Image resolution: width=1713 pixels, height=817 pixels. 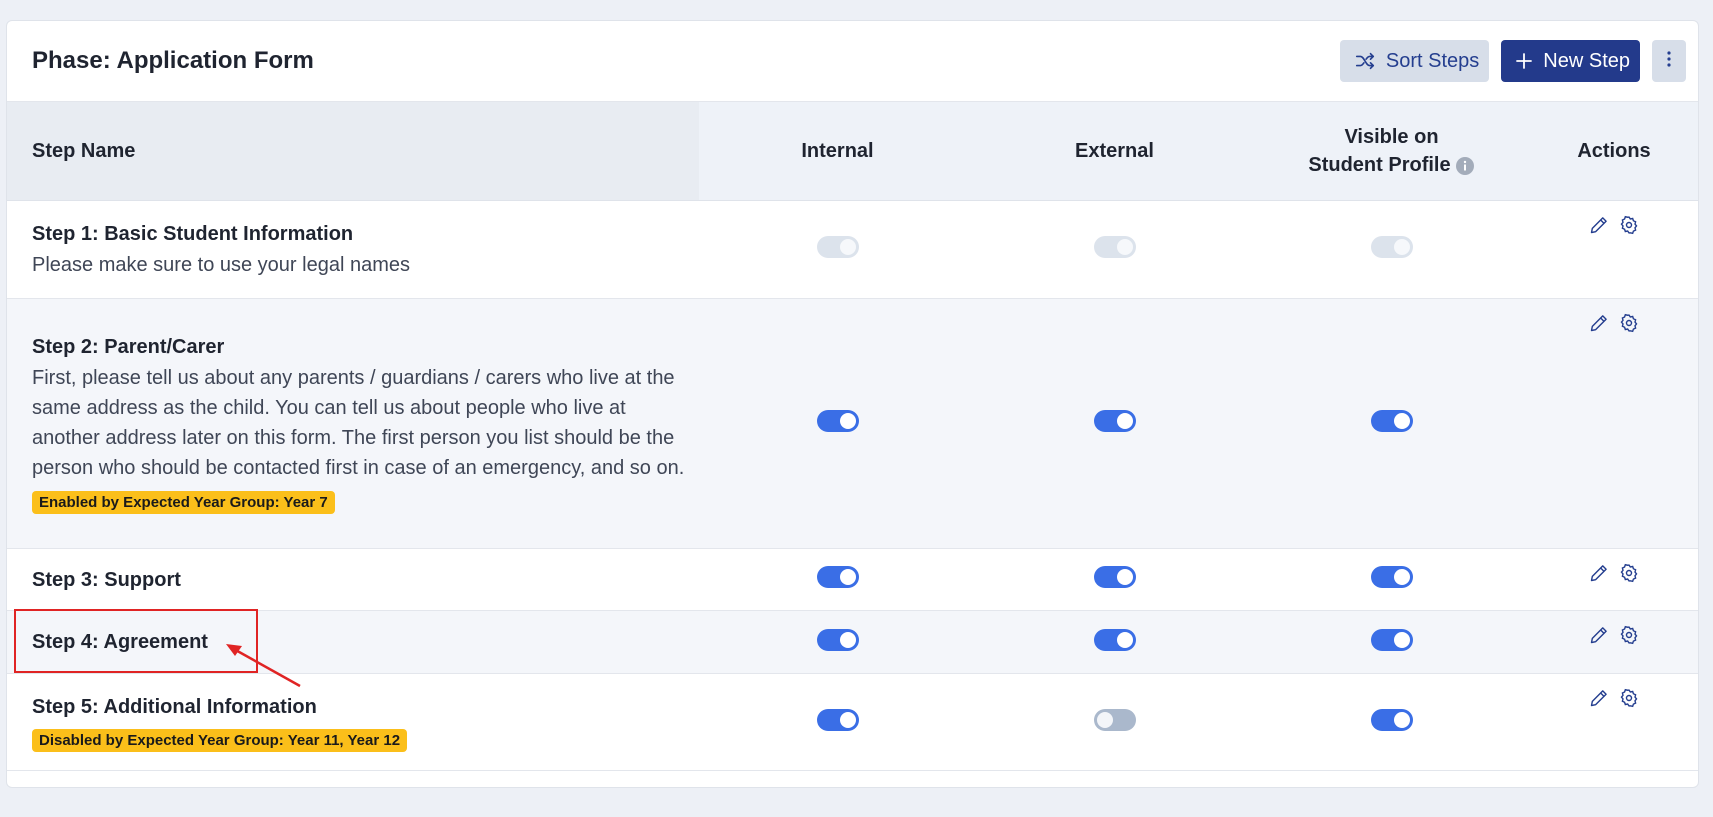 I want to click on step-description: Please make sure to use your legal names, so click(x=221, y=264).